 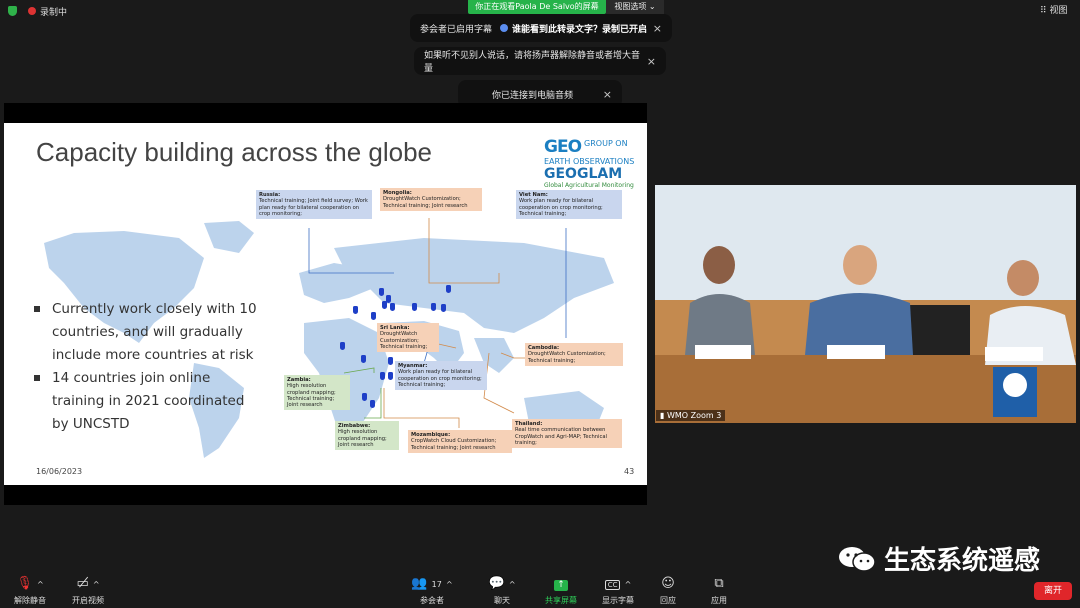 I want to click on audio-tip-text: 如果听不见别人说话，请将扬声器解除静音或者增大音量, so click(x=532, y=62).